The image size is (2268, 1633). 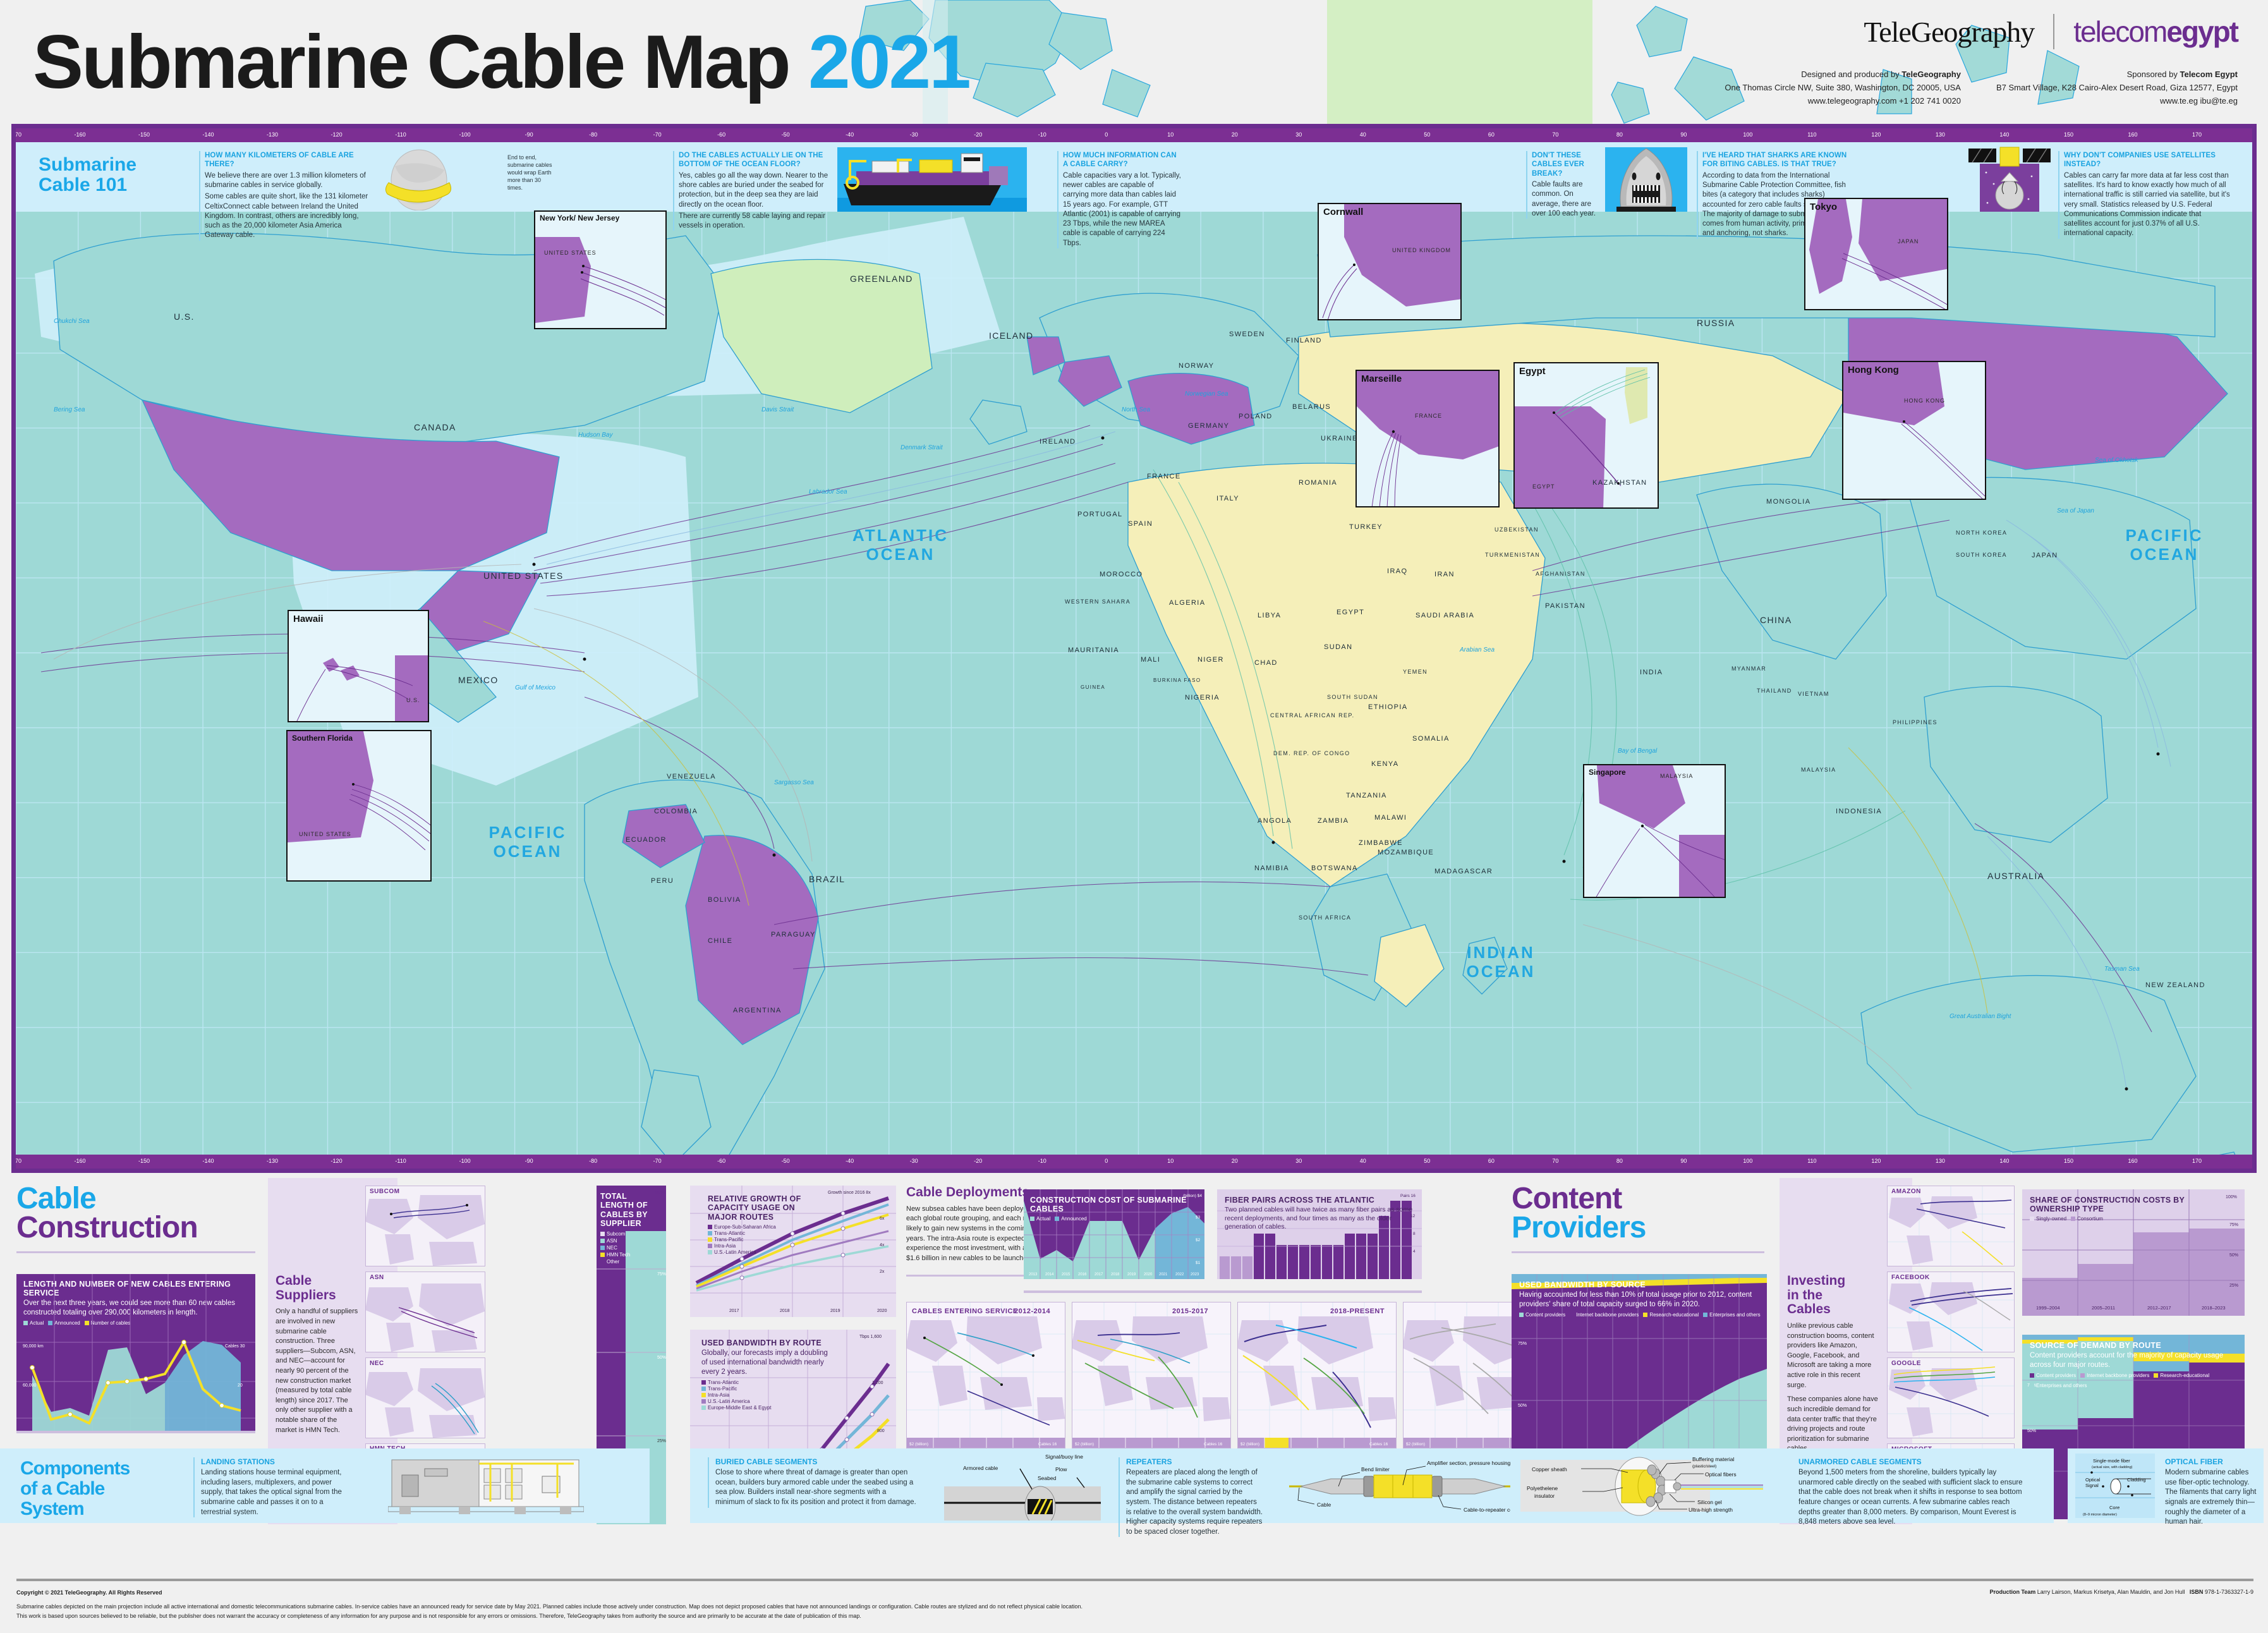 What do you see at coordinates (358, 666) in the screenshot?
I see `inset-hawaii: Hawaii U.S.` at bounding box center [358, 666].